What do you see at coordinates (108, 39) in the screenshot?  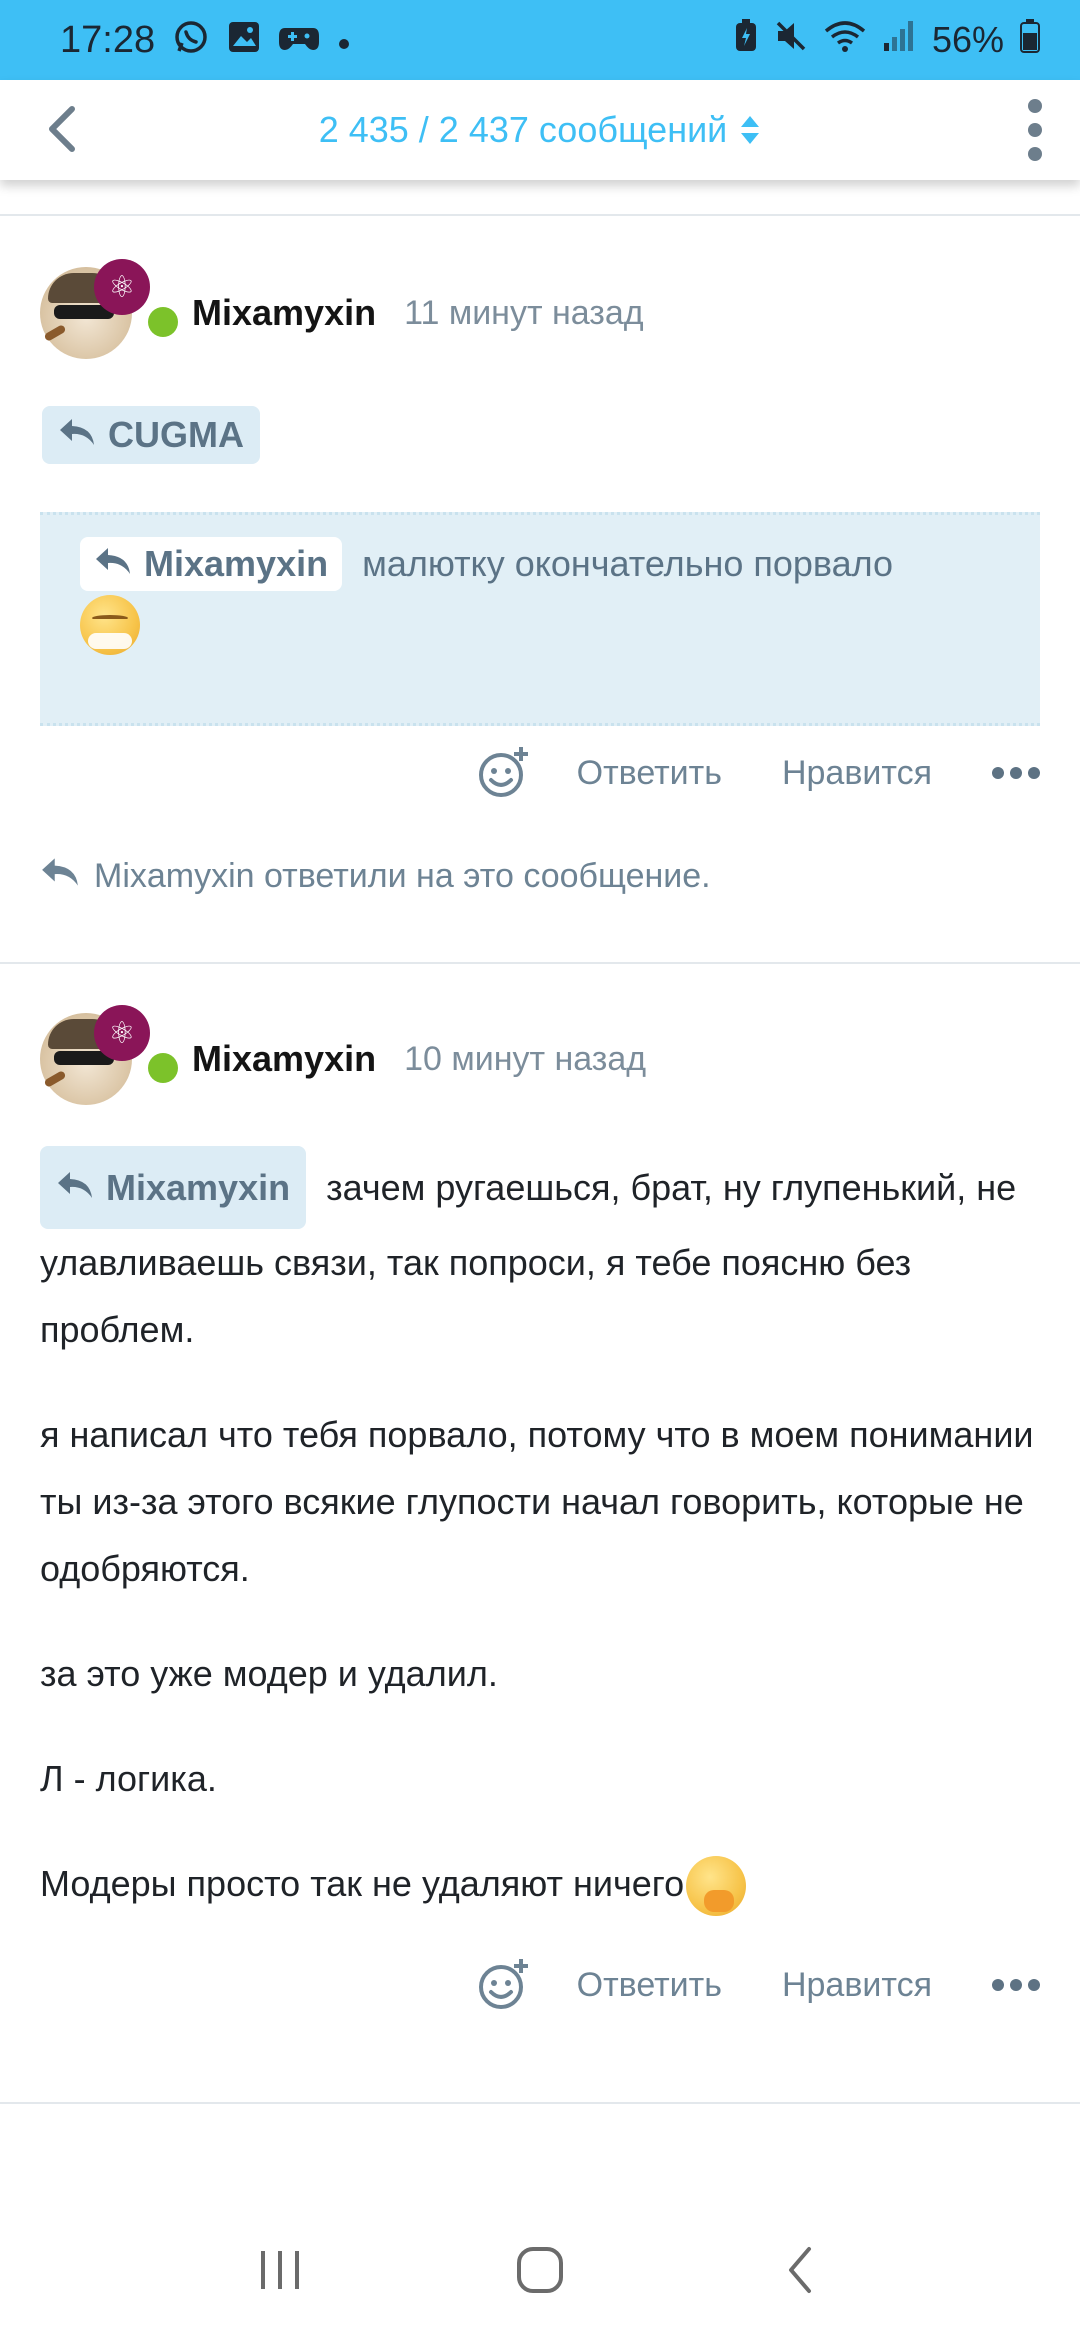 I see `status-time: 17:28` at bounding box center [108, 39].